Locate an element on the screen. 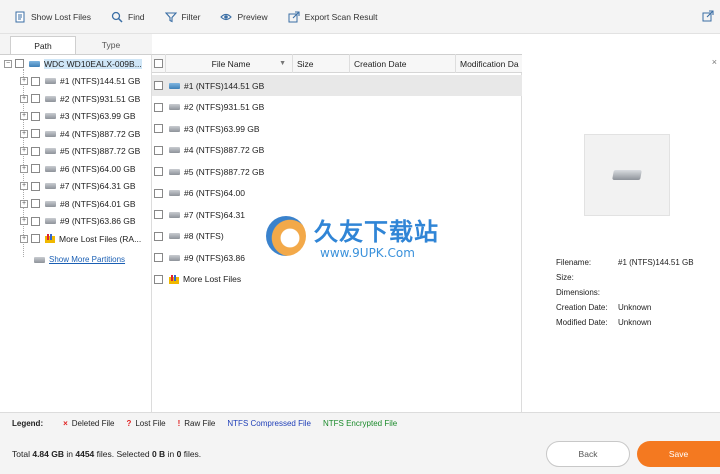  lost-file-icon: ? is located at coordinates (129, 423).